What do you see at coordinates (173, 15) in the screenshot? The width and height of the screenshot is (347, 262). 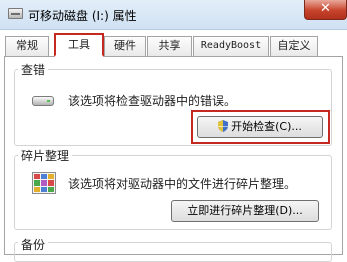 I see `title-bar: 可移动磁盘 (I:) 属性 ✕` at bounding box center [173, 15].